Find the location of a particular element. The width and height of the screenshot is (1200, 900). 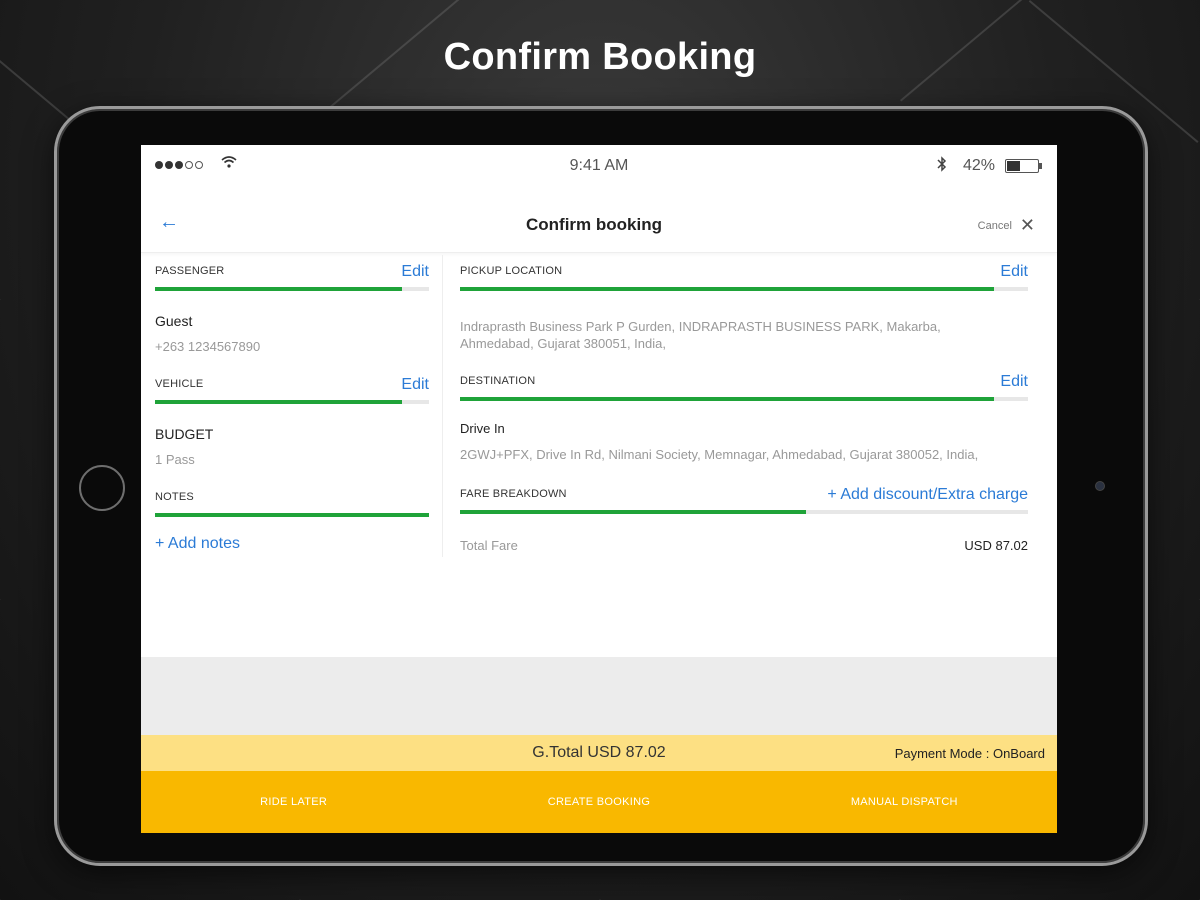

total-fare-value: USD 87.02 is located at coordinates (996, 545).